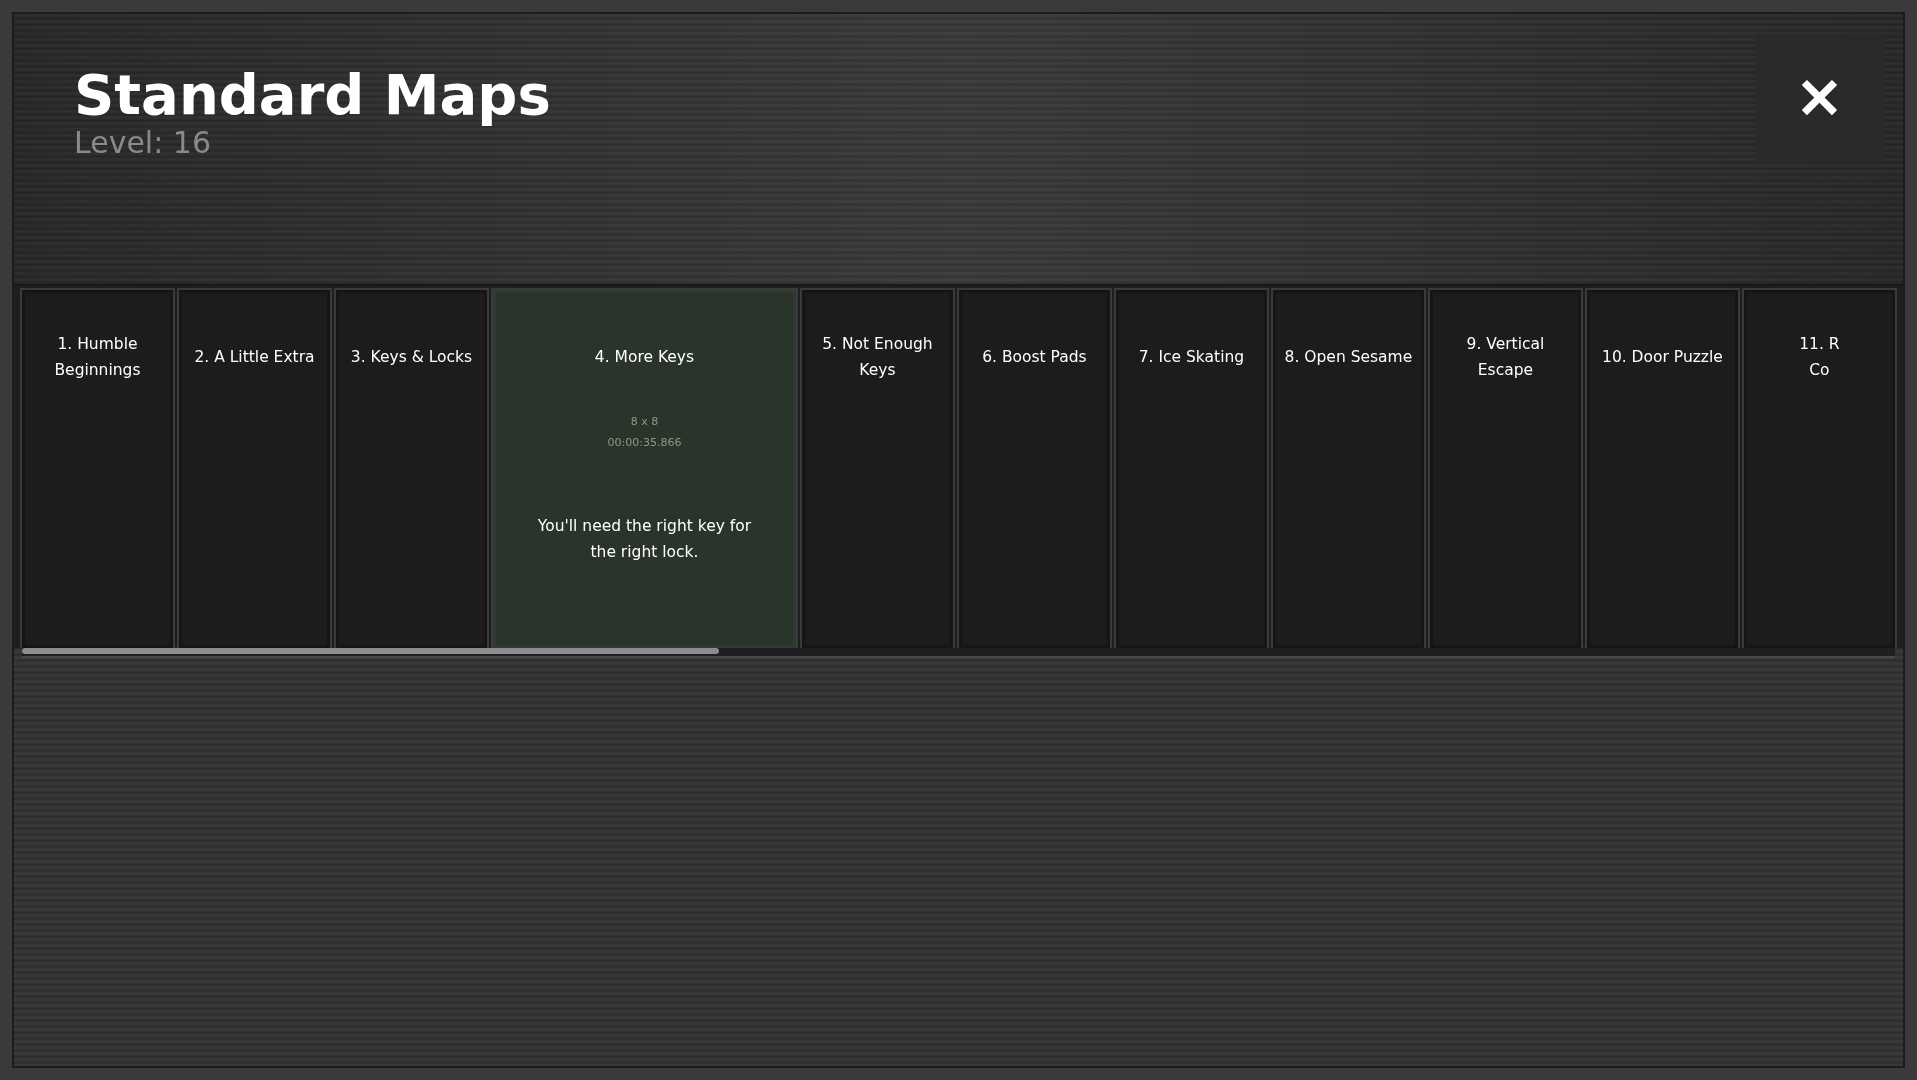 Image resolution: width=1917 pixels, height=1080 pixels. Describe the element at coordinates (254, 357) in the screenshot. I see `map-title: 2. A Little Extra` at that location.